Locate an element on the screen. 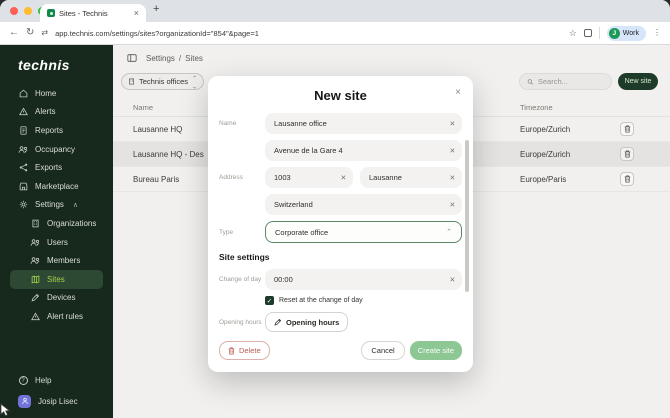  members-icon is located at coordinates (35, 260).